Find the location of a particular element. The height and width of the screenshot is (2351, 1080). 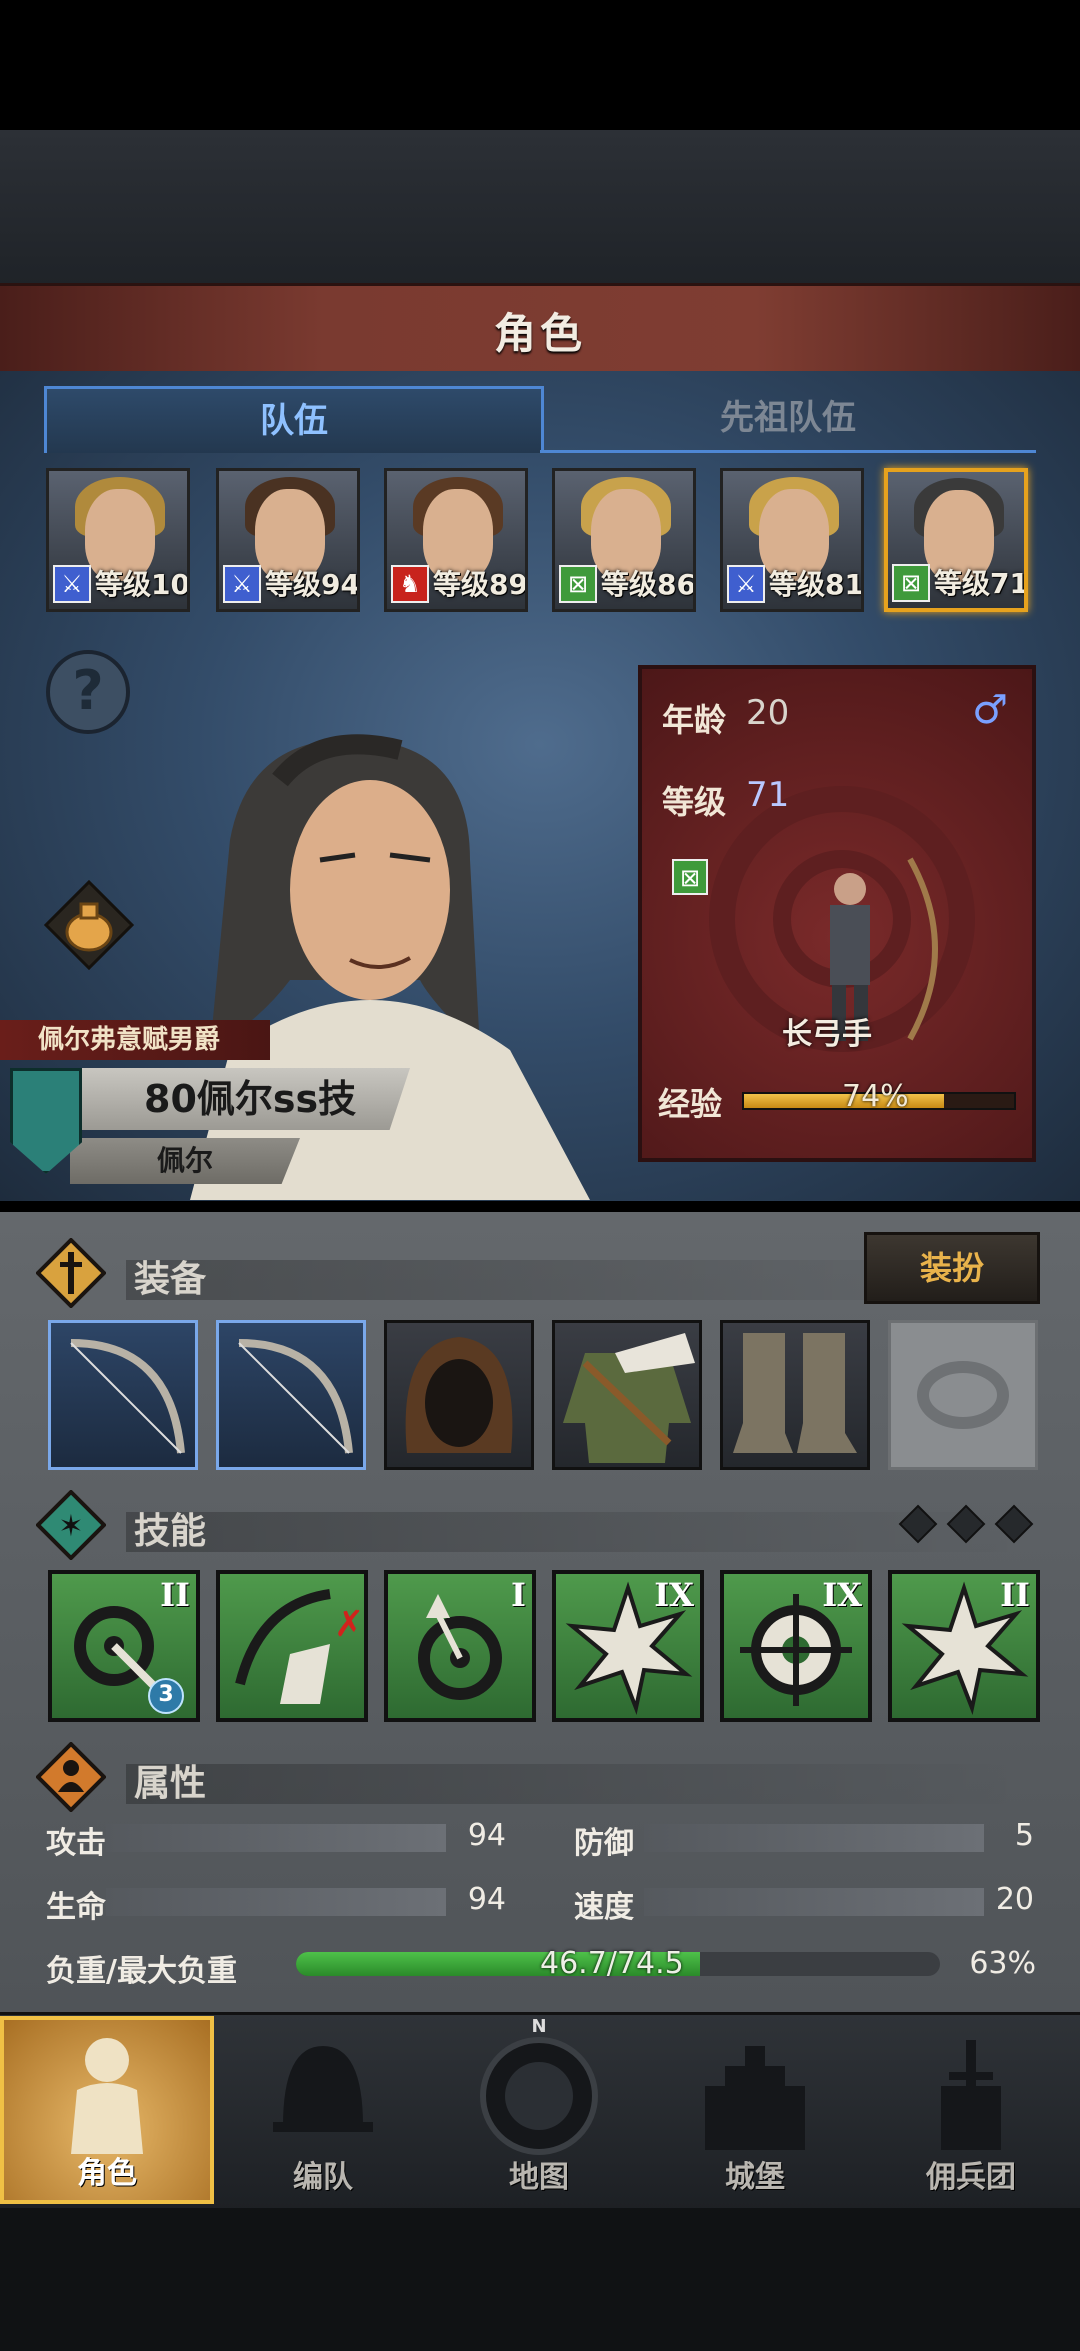

potion-icon is located at coordinates (89, 925).